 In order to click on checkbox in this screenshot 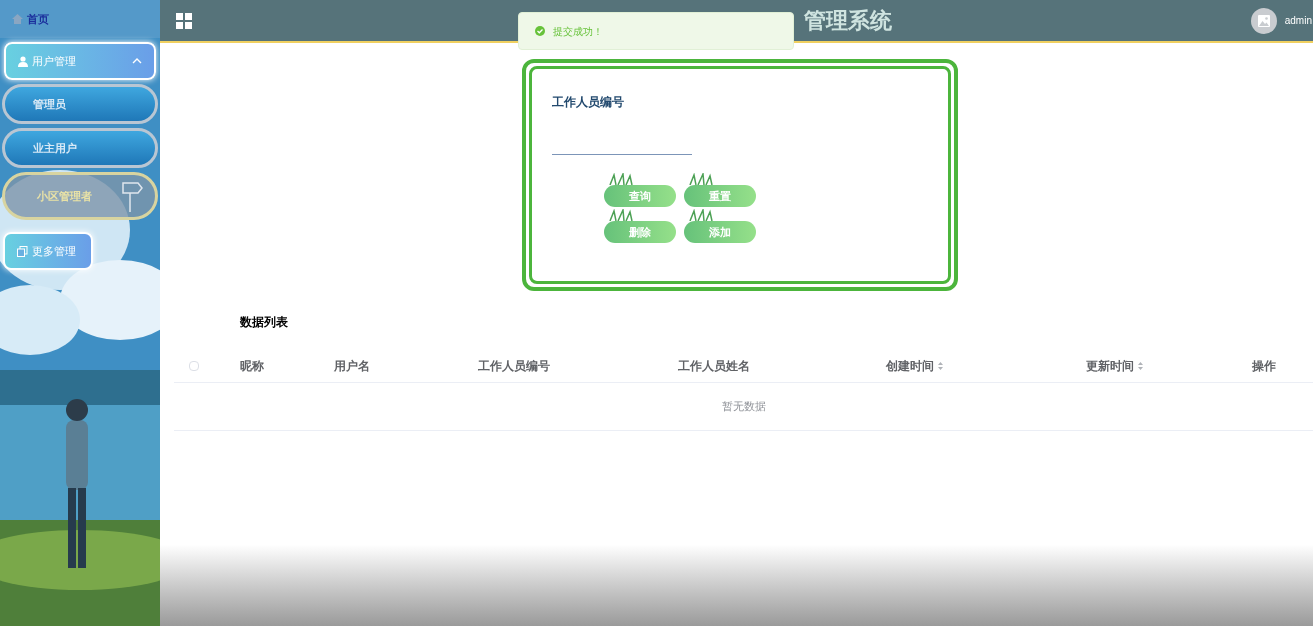, I will do `click(194, 365)`.